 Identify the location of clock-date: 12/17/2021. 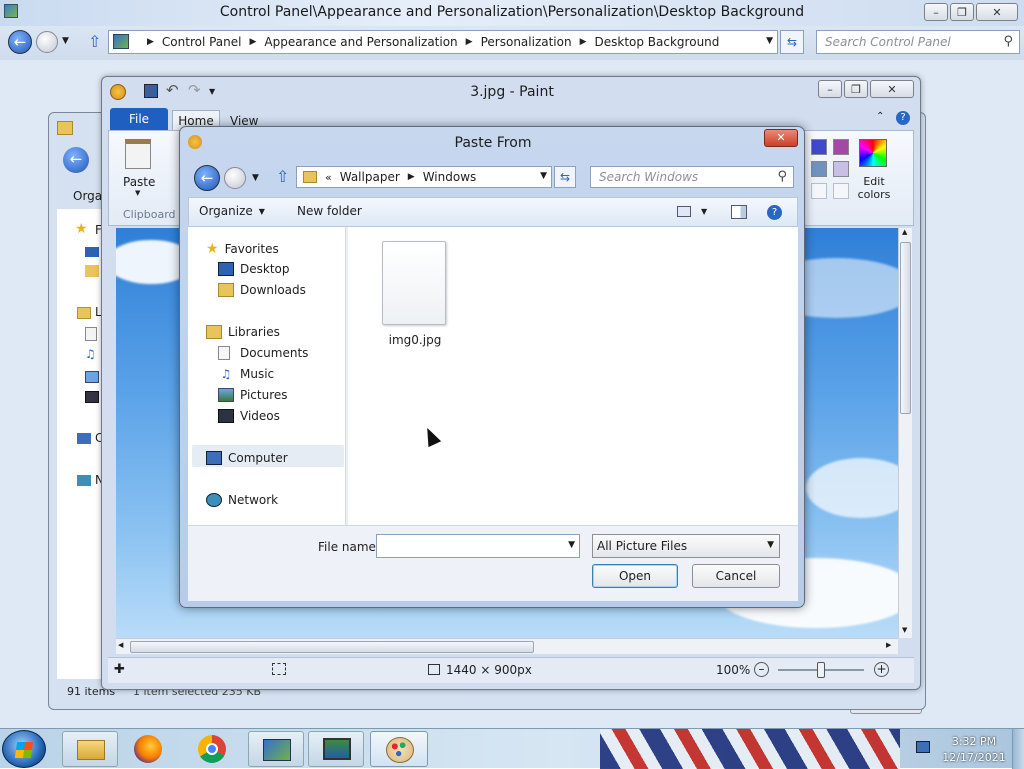
(974, 757).